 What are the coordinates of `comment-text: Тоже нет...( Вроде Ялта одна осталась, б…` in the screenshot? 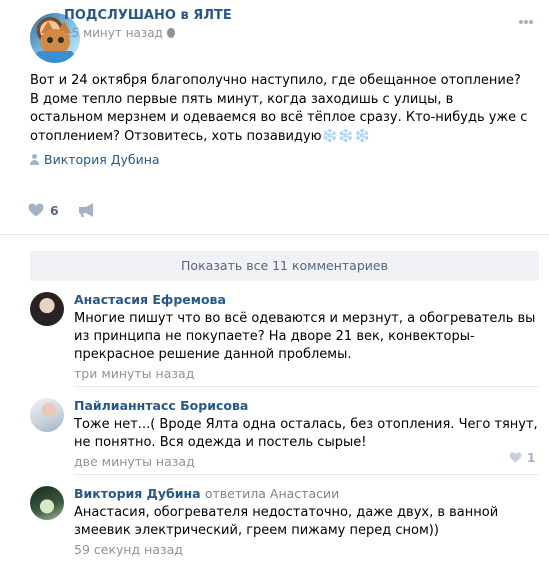 It's located at (306, 433).